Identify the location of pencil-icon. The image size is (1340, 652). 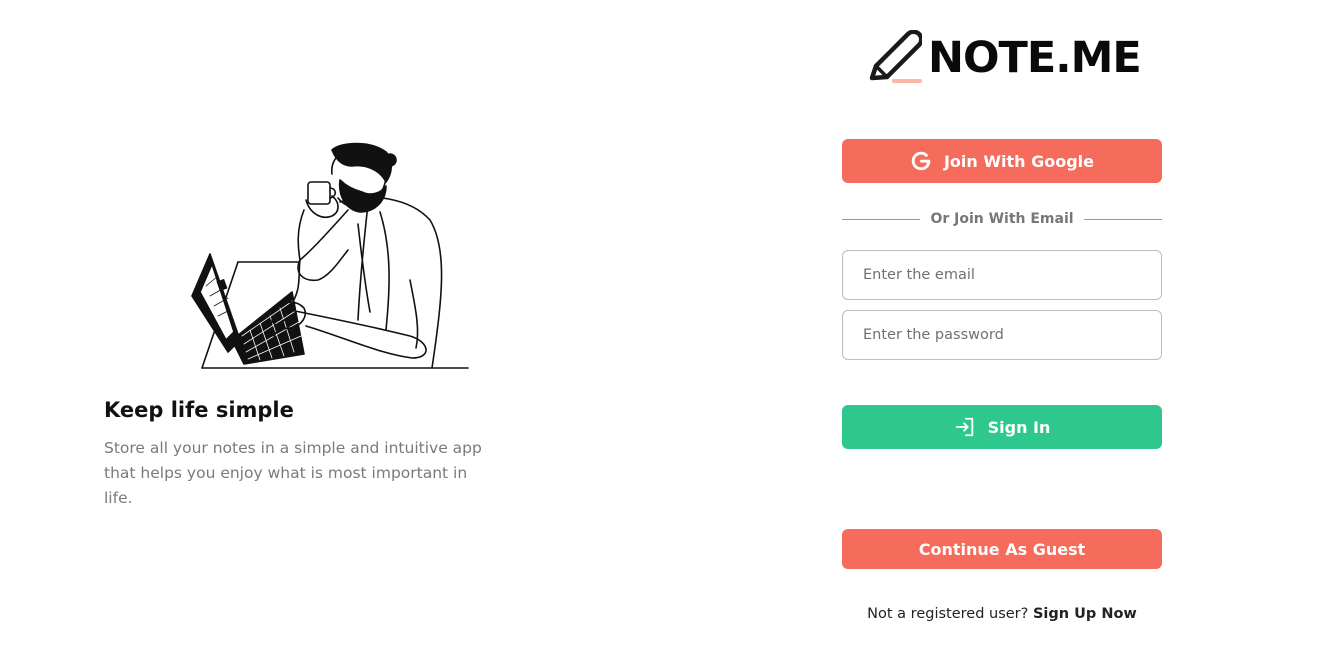
(895, 56).